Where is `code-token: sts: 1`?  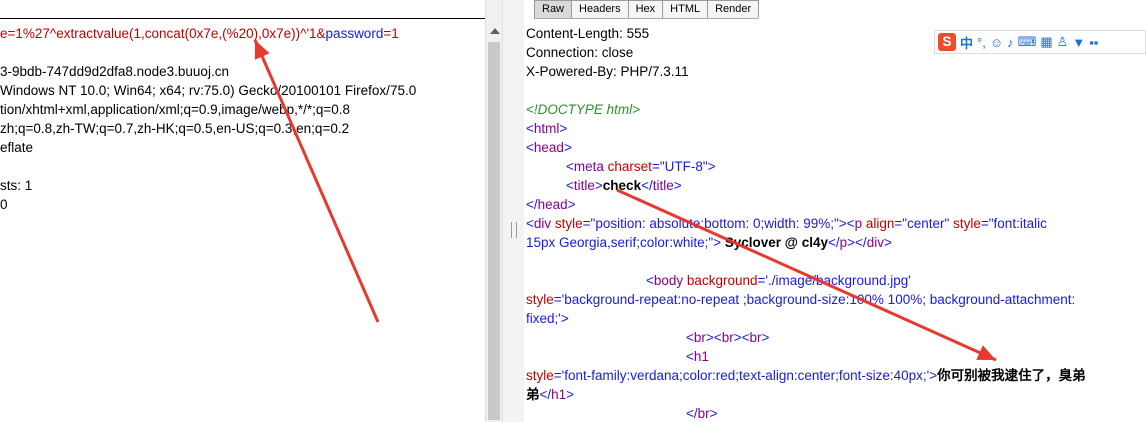 code-token: sts: 1 is located at coordinates (16, 185).